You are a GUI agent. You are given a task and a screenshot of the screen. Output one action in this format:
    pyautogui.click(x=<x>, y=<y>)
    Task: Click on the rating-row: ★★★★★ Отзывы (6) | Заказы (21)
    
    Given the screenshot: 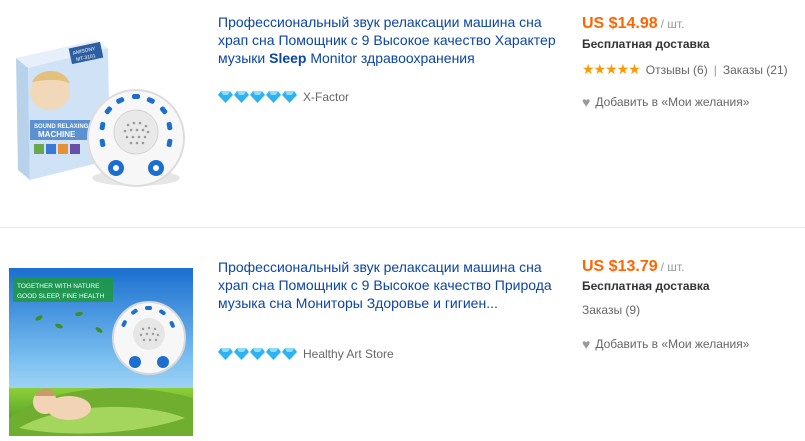 What is the action you would take?
    pyautogui.click(x=685, y=69)
    